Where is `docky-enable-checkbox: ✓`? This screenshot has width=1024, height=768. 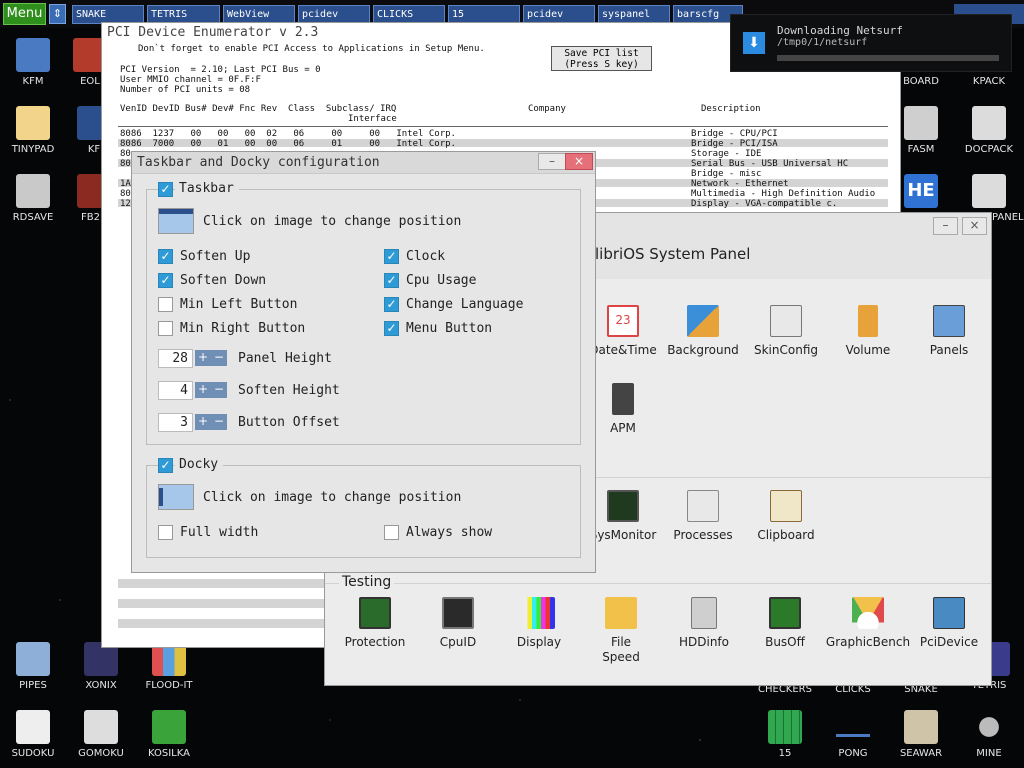
docky-enable-checkbox: ✓ is located at coordinates (165, 465).